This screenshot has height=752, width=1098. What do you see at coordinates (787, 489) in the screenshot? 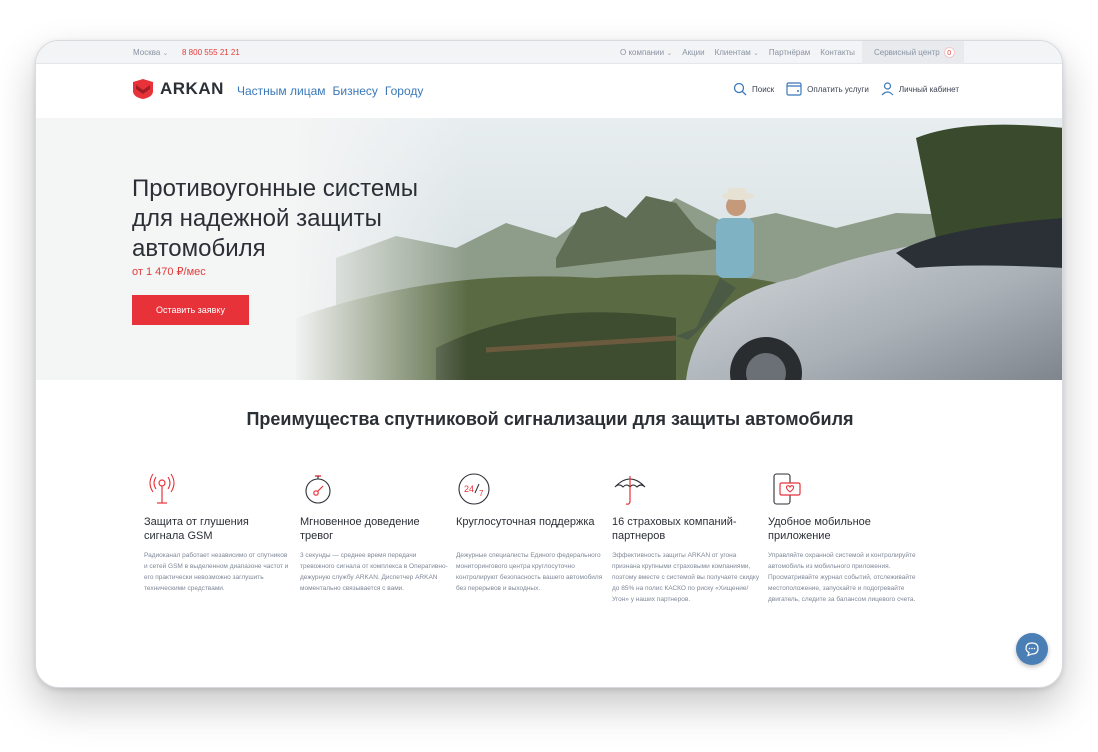
I see `mobile-app-icon` at bounding box center [787, 489].